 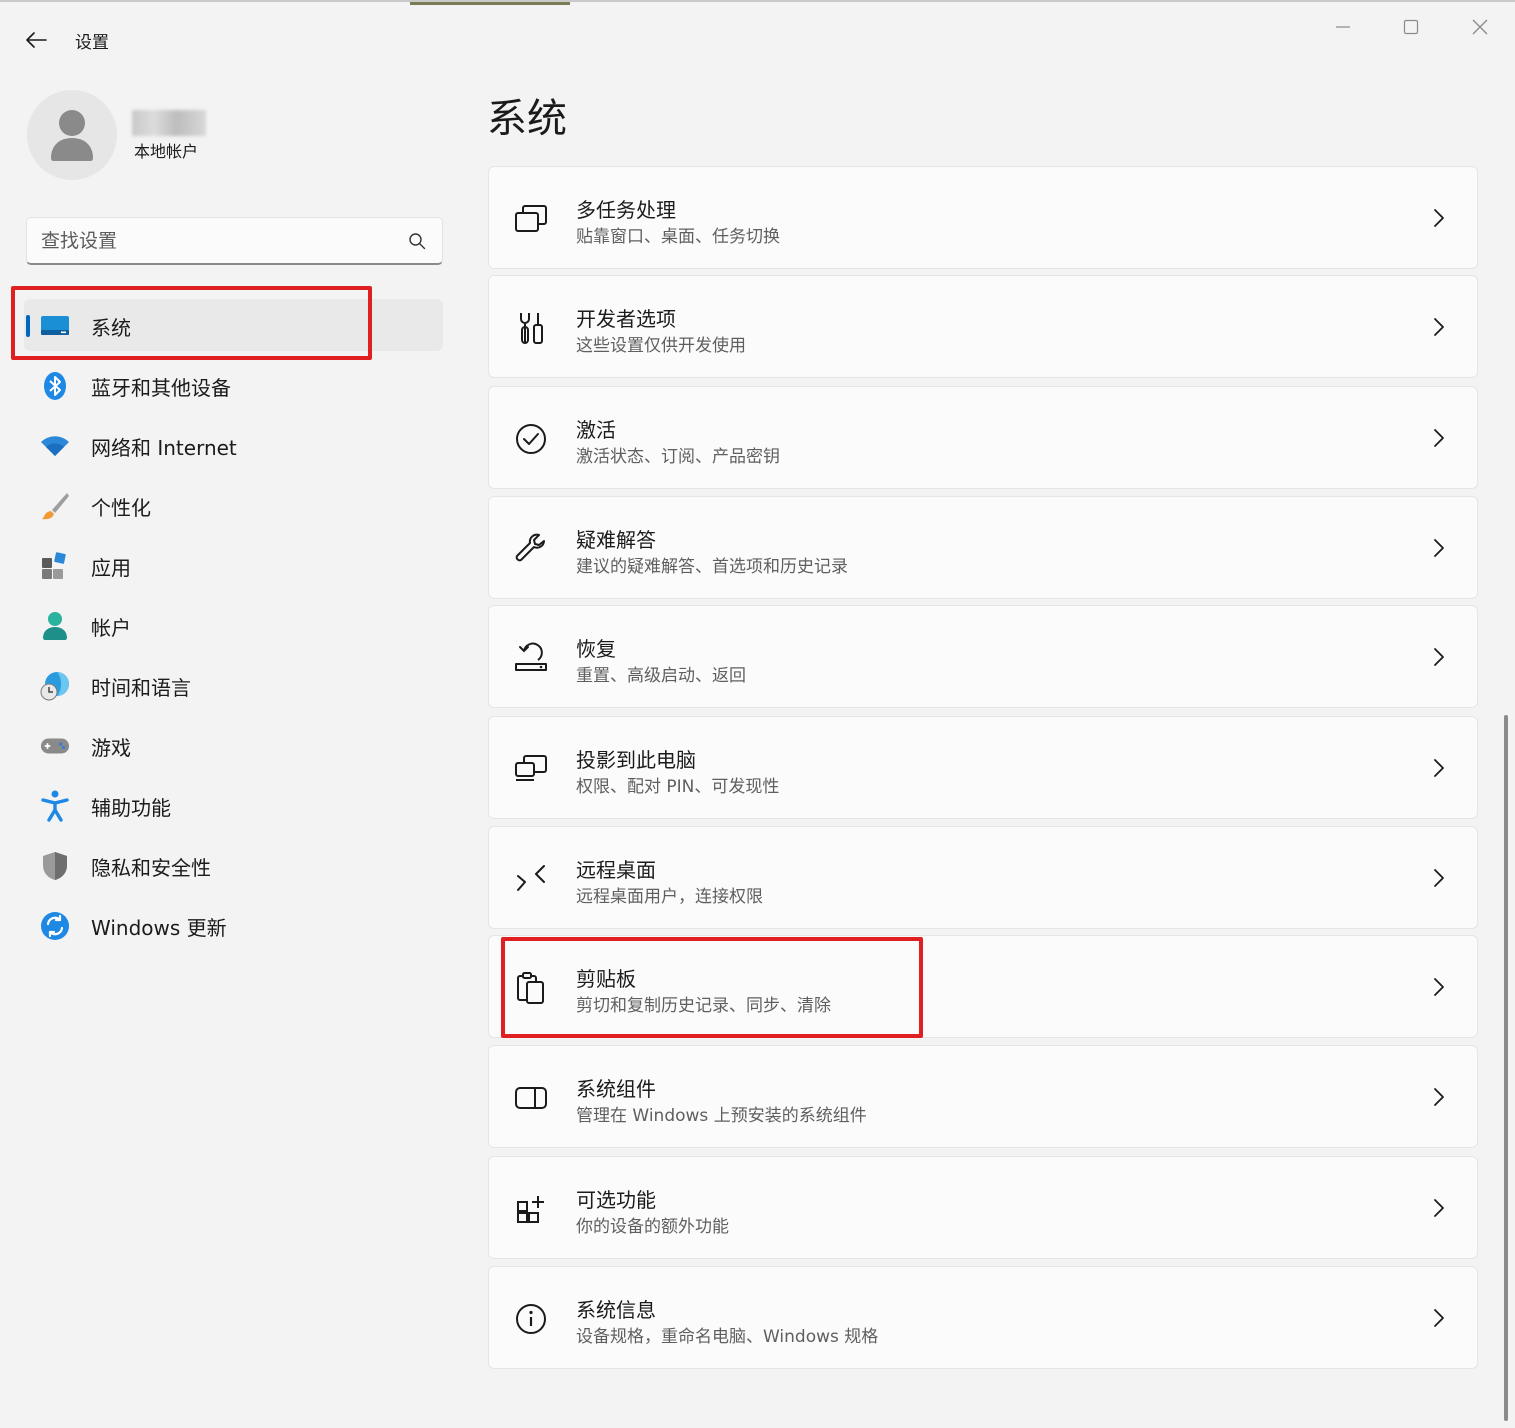 I want to click on sidebar-item-label: 蓝牙和其他设备, so click(x=161, y=388).